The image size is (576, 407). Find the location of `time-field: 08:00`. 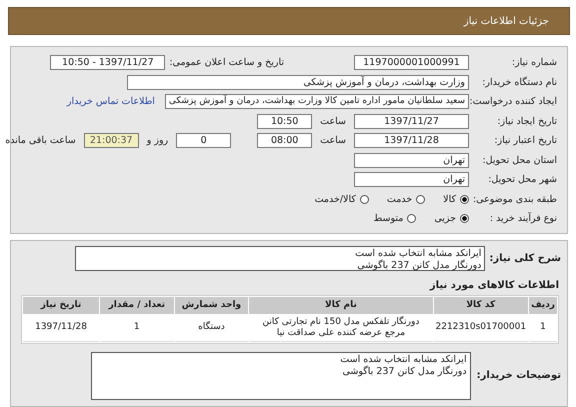

time-field: 08:00 is located at coordinates (284, 140).